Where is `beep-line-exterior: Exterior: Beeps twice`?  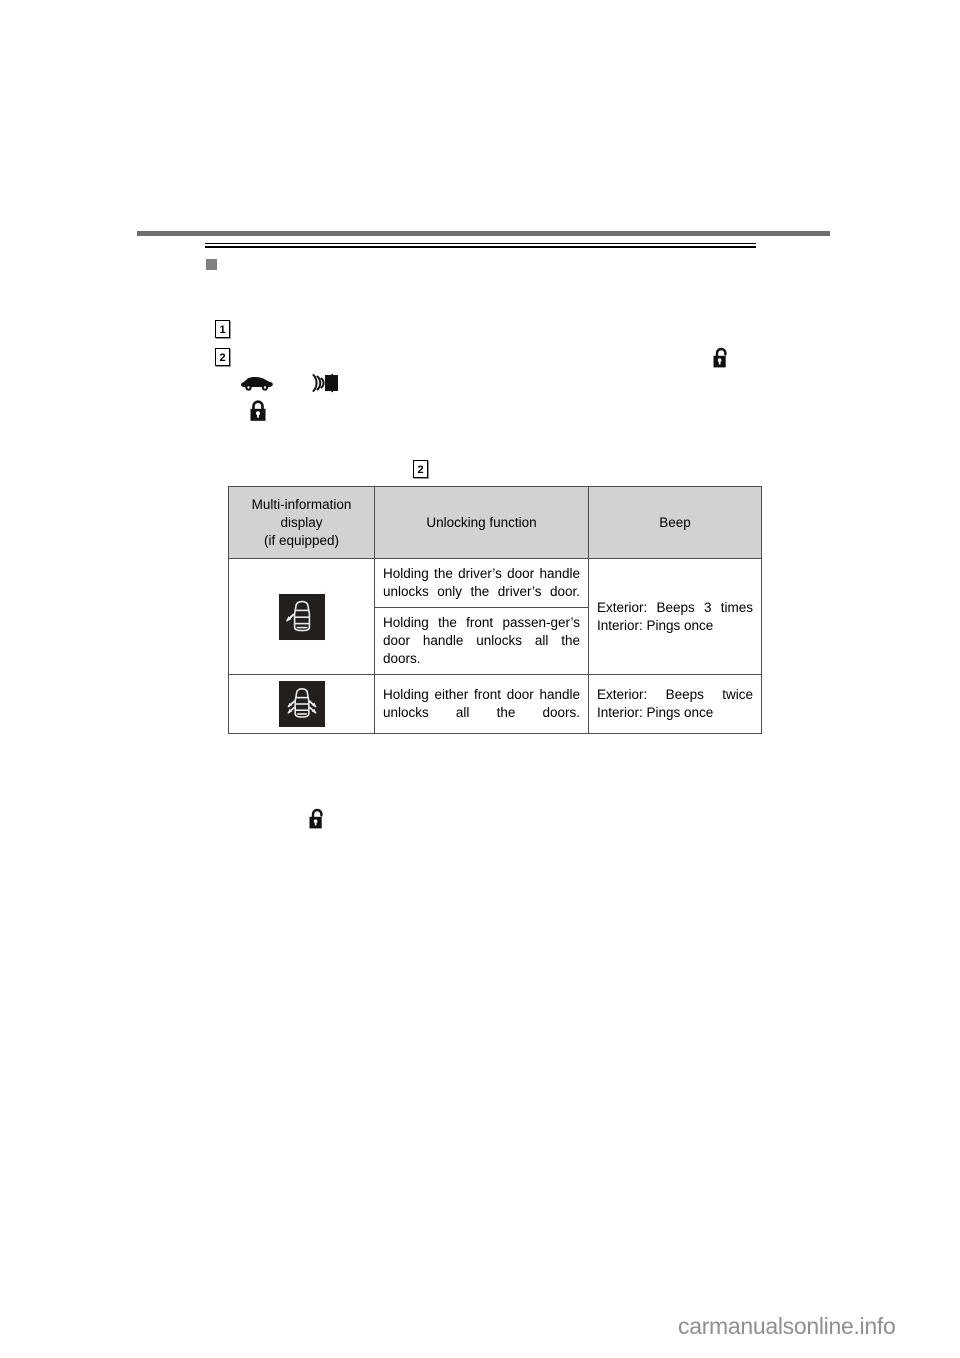
beep-line-exterior: Exterior: Beeps twice is located at coordinates (675, 695).